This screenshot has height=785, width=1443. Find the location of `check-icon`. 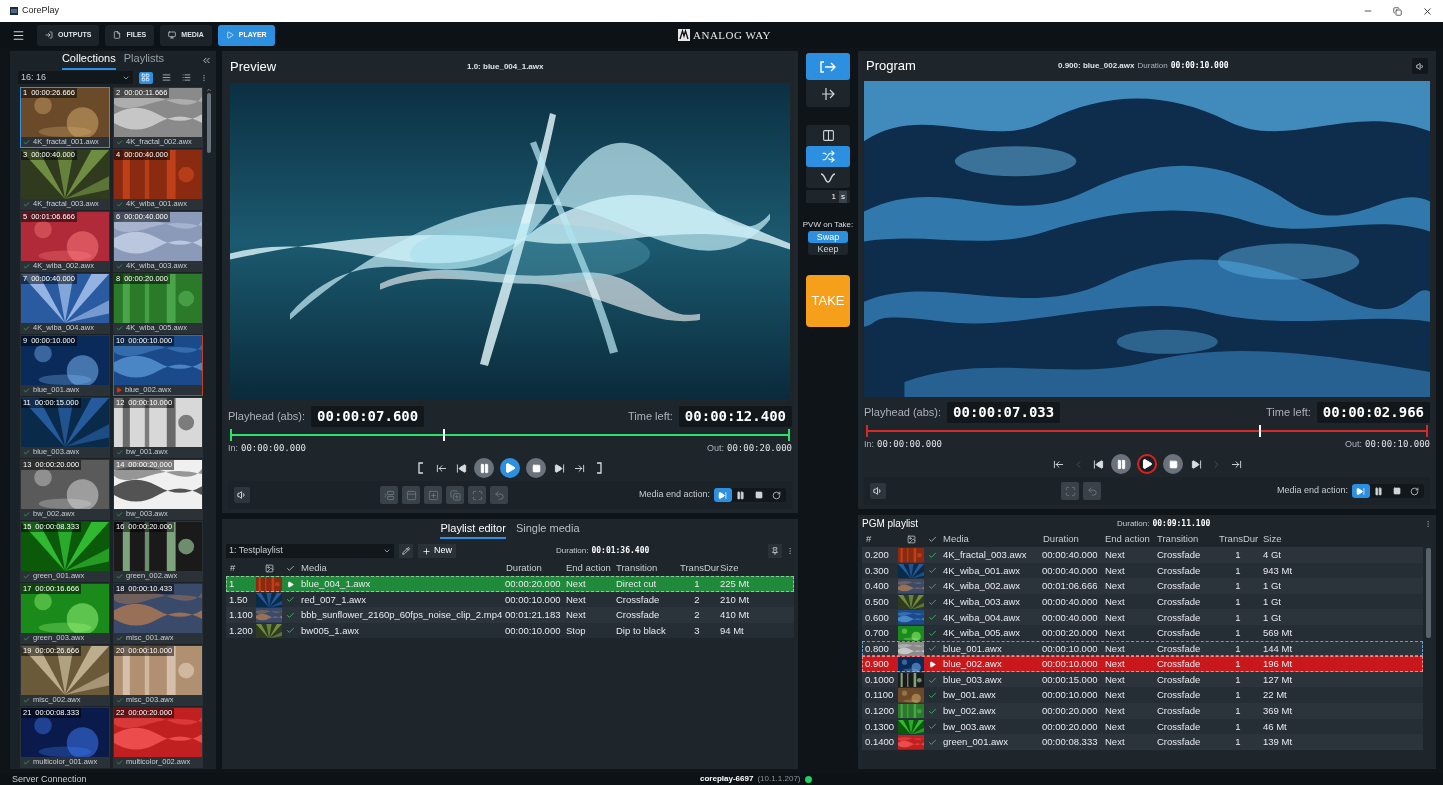

check-icon is located at coordinates (26, 762).